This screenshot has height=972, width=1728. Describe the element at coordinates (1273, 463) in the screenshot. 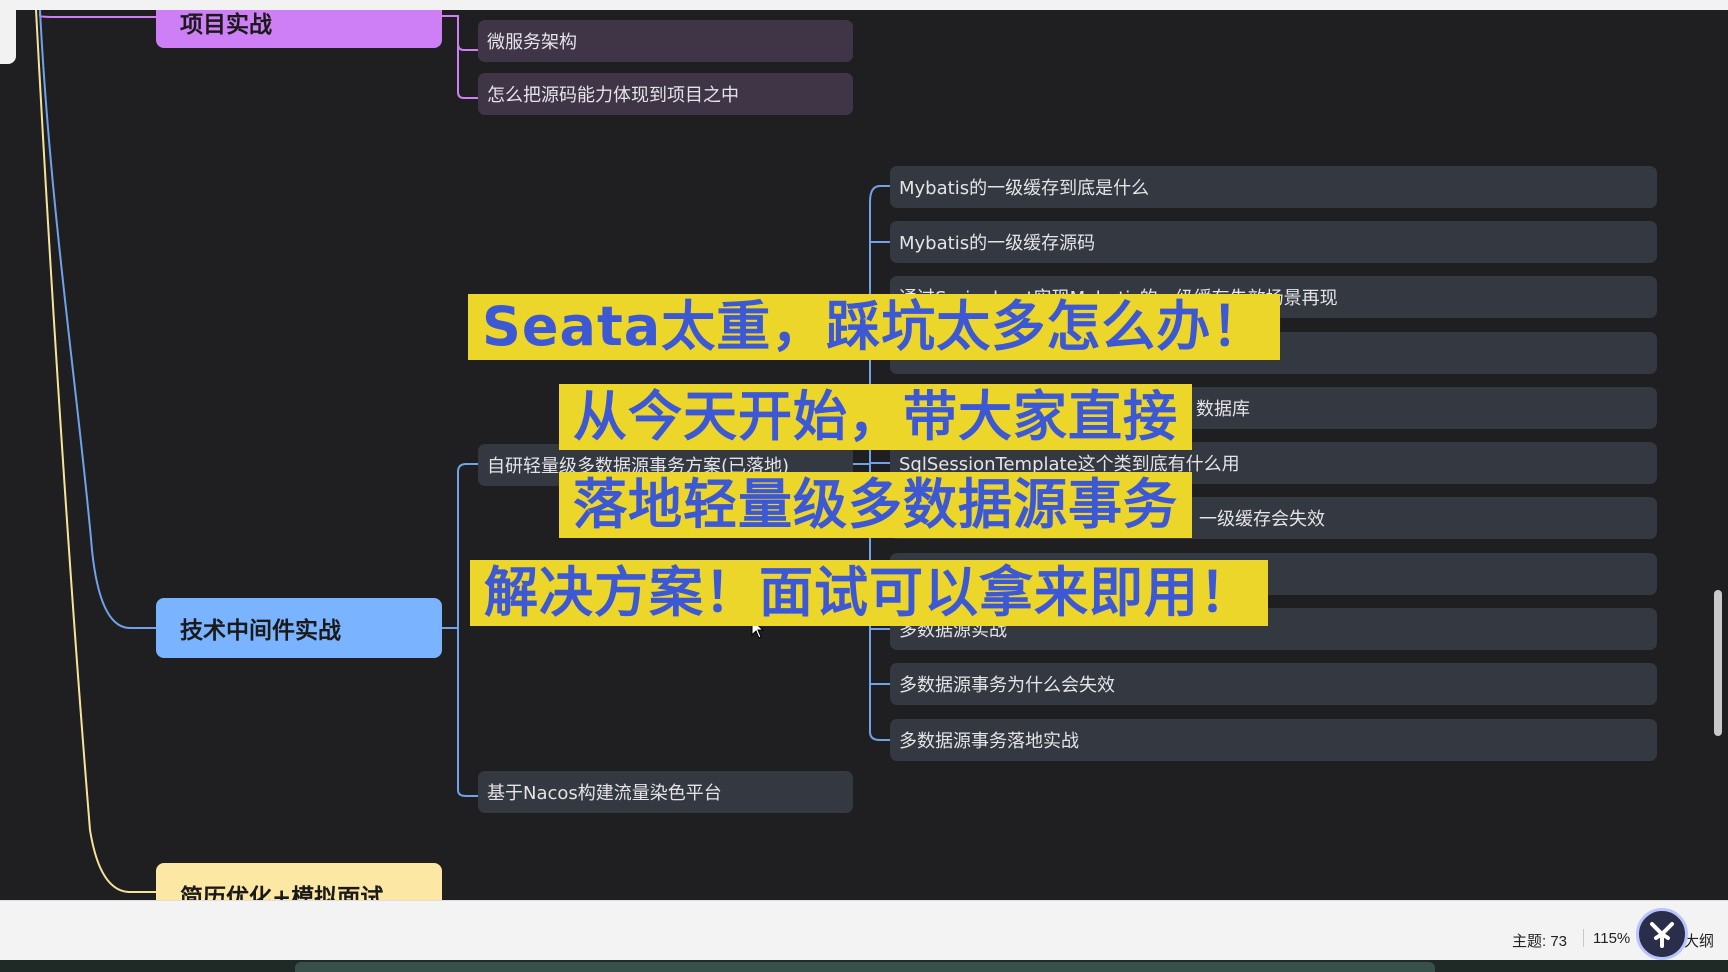

I see `subtopic-6: SqlSessionTemplate这个类到底有什么用` at that location.